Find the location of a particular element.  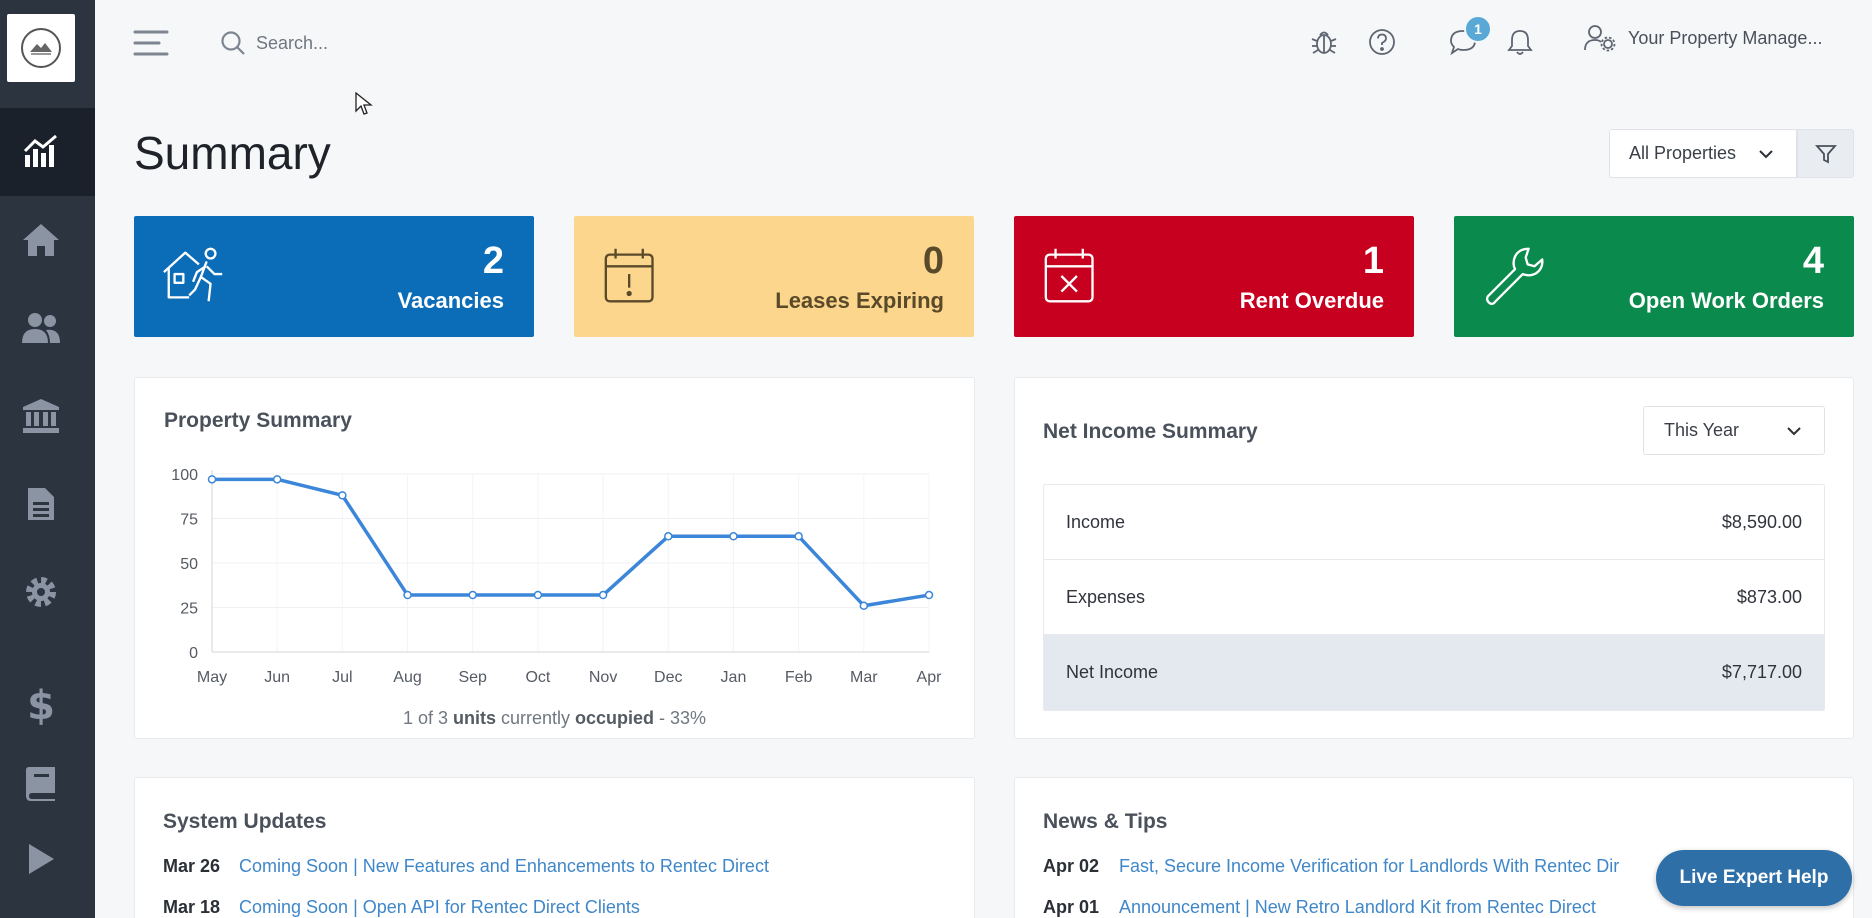

question-circle-icon is located at coordinates (1382, 42).